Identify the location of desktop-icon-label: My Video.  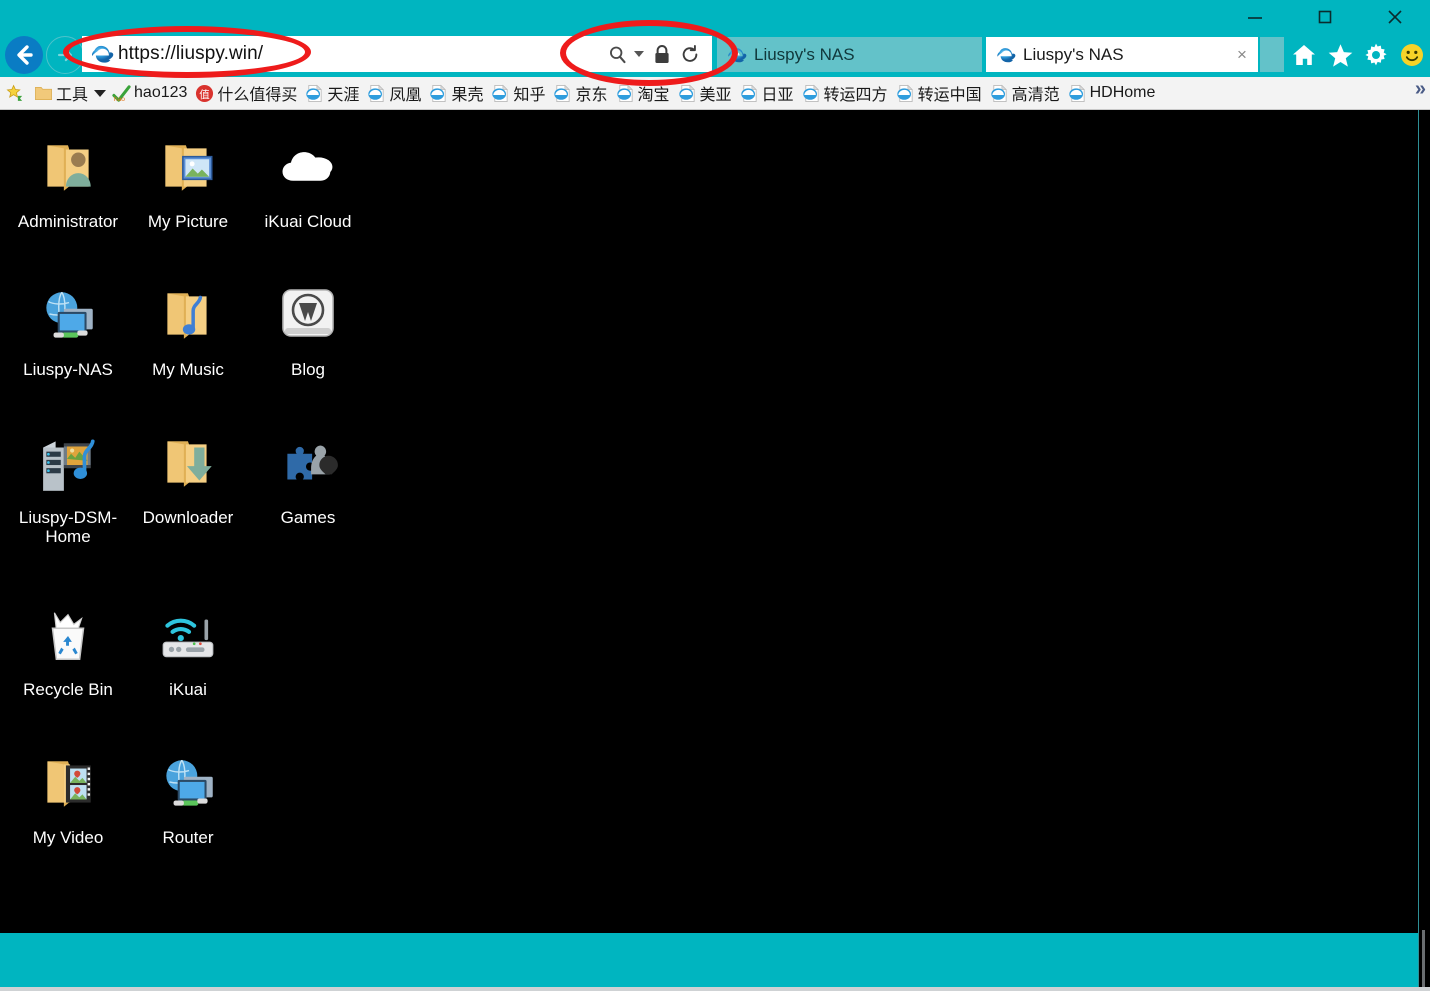
(68, 837).